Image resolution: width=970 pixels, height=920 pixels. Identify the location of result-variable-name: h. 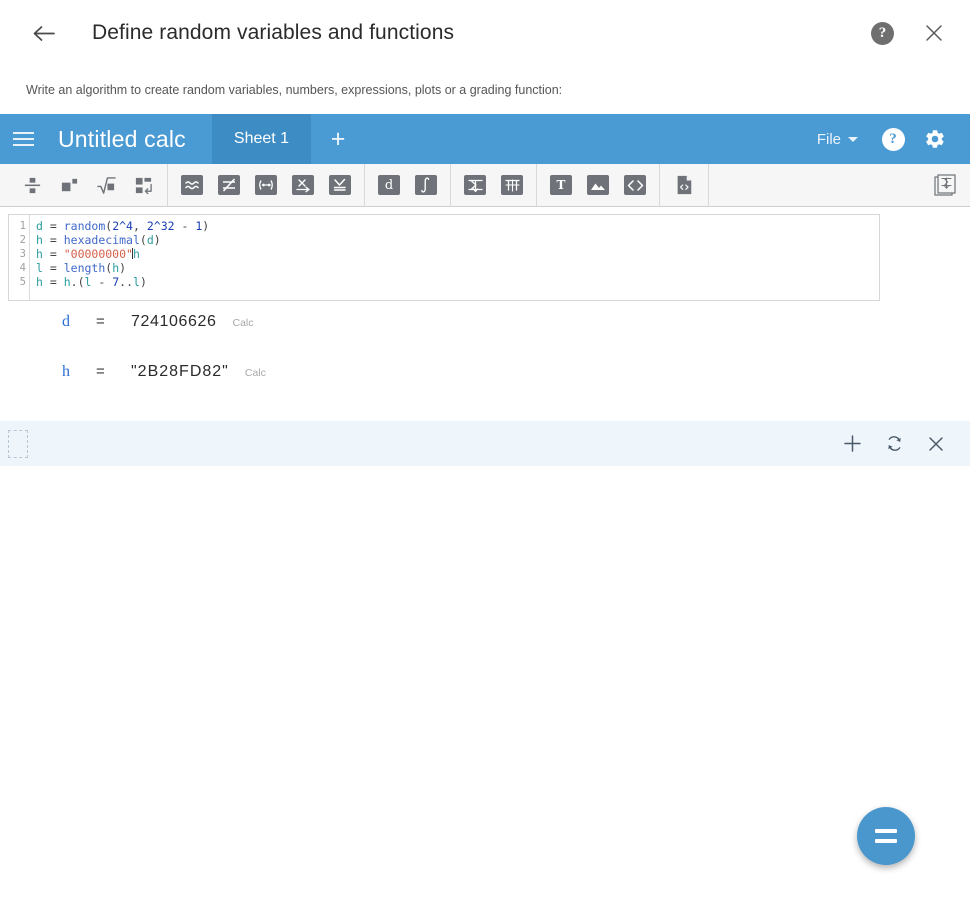
(66, 371).